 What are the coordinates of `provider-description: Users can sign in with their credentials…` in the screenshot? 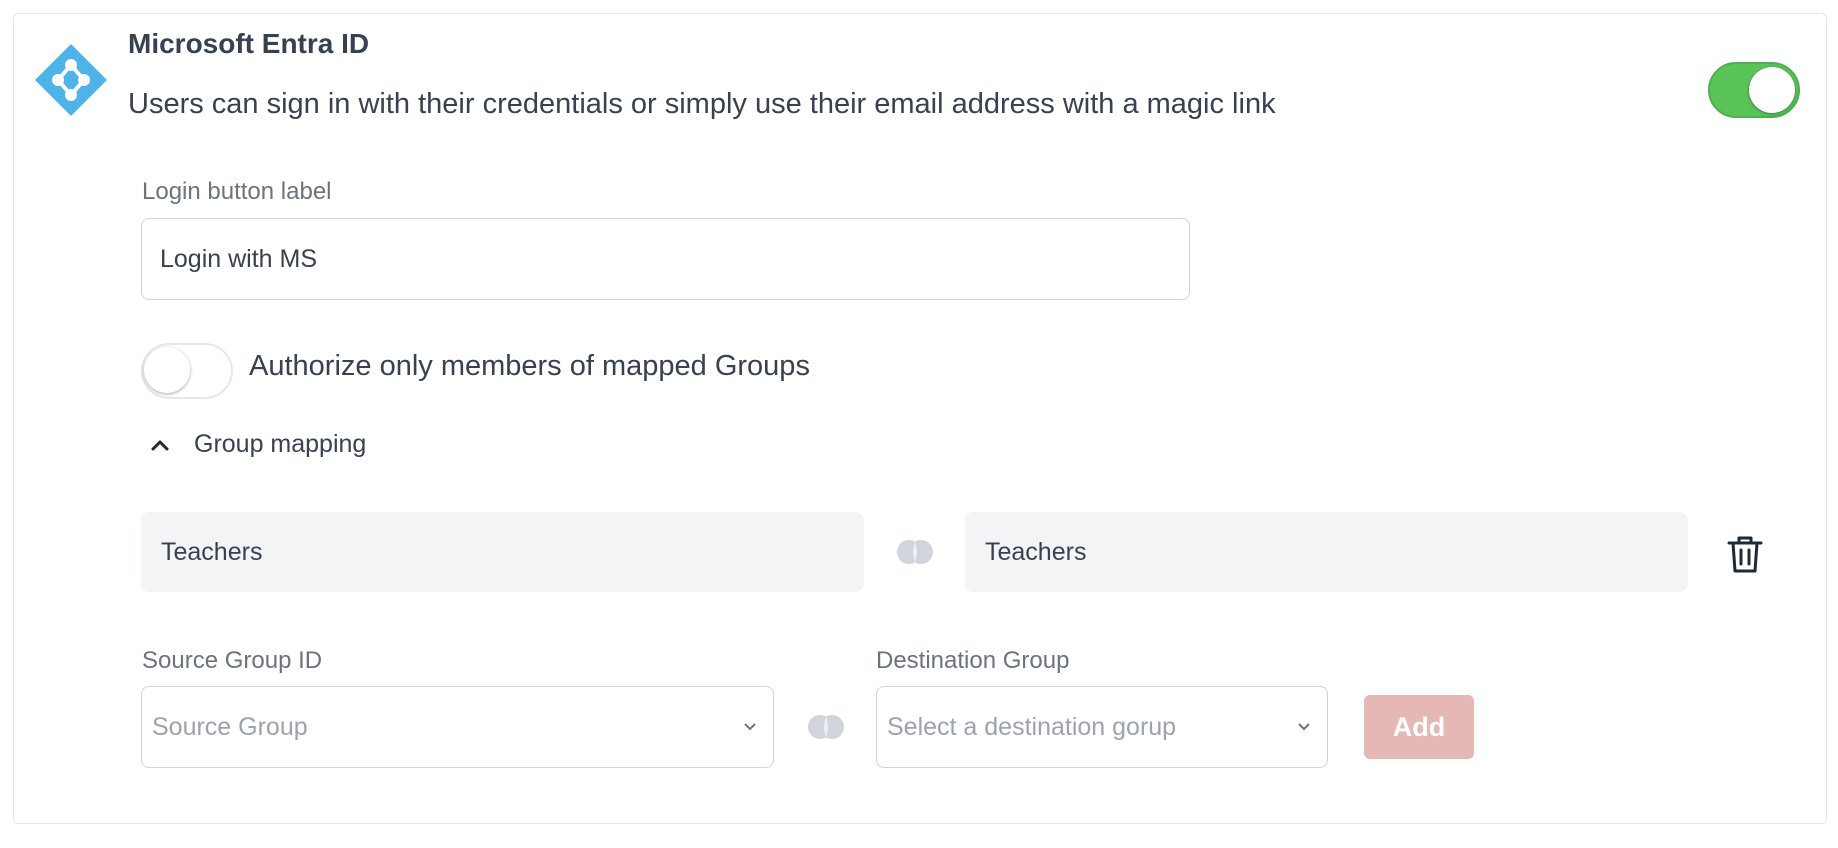 It's located at (702, 104).